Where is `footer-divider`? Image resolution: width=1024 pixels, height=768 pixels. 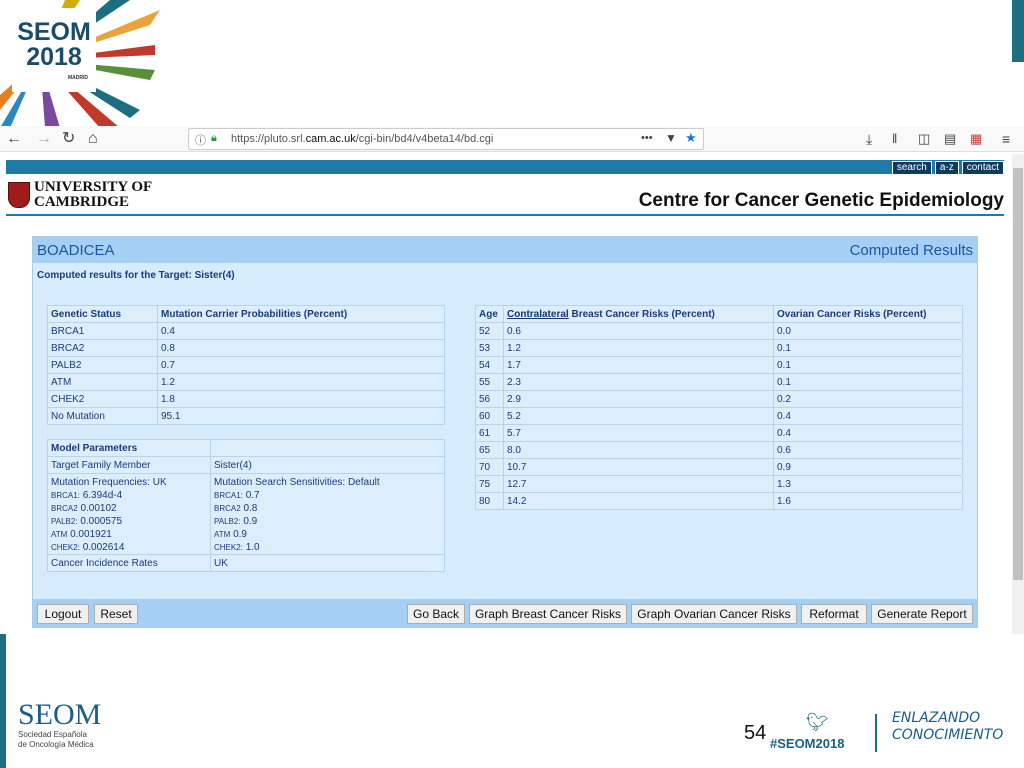 footer-divider is located at coordinates (876, 733).